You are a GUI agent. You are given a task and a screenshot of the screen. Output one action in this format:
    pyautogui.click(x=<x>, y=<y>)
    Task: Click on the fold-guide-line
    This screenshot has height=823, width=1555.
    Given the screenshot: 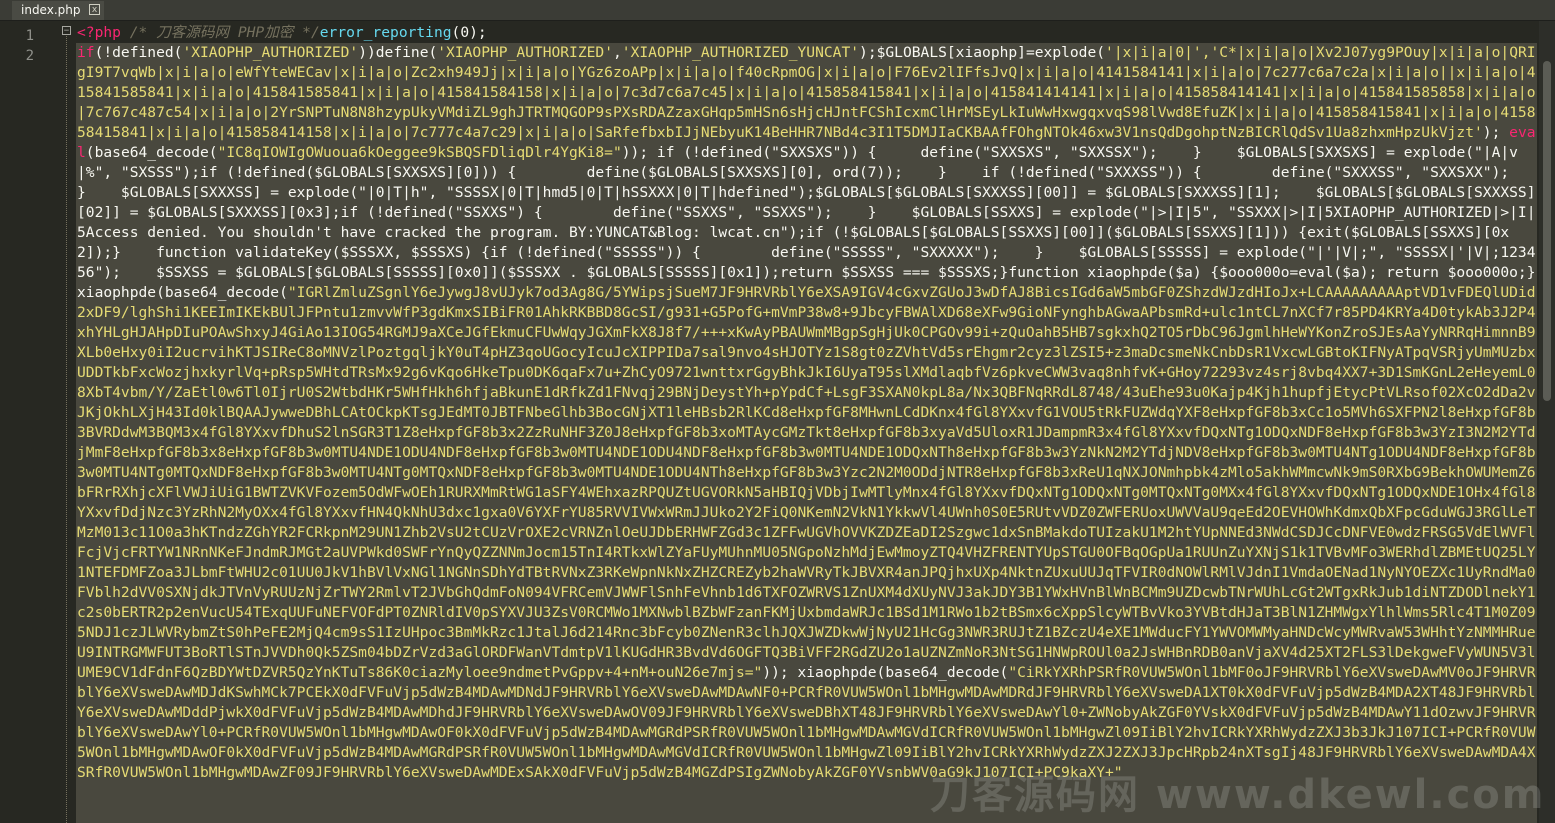 What is the action you would take?
    pyautogui.click(x=67, y=429)
    